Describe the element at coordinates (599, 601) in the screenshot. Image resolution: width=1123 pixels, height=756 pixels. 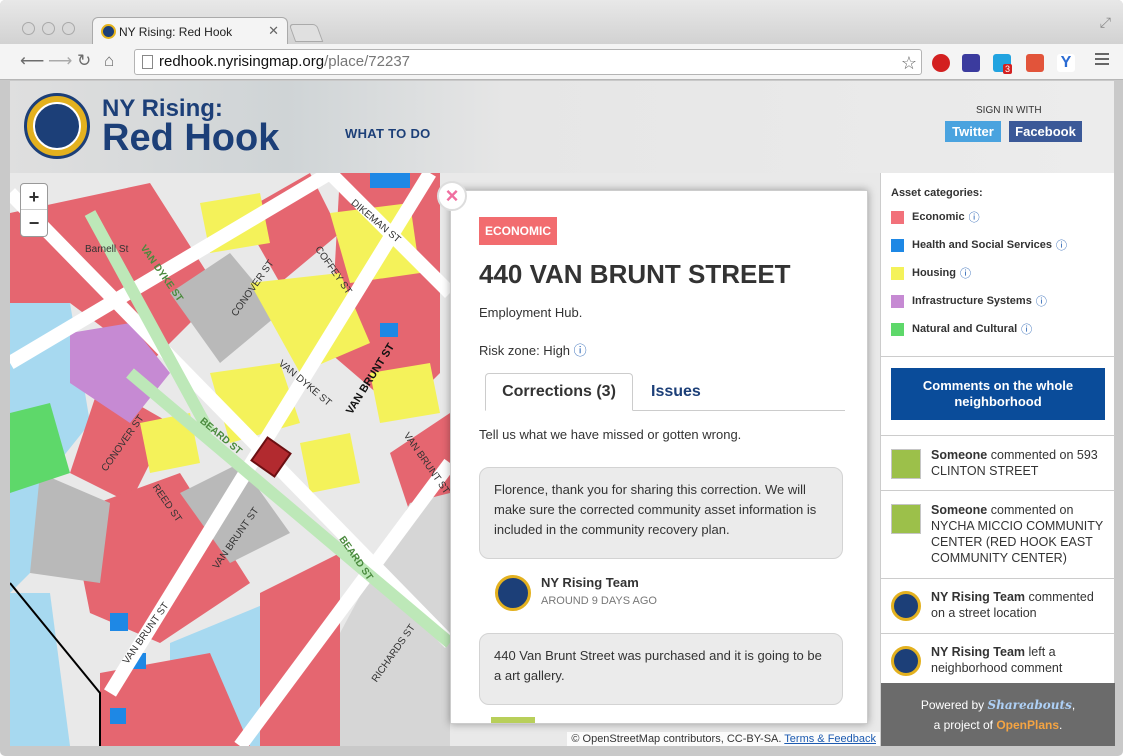
I see `comment-time: AROUND 9 DAYS AGO` at that location.